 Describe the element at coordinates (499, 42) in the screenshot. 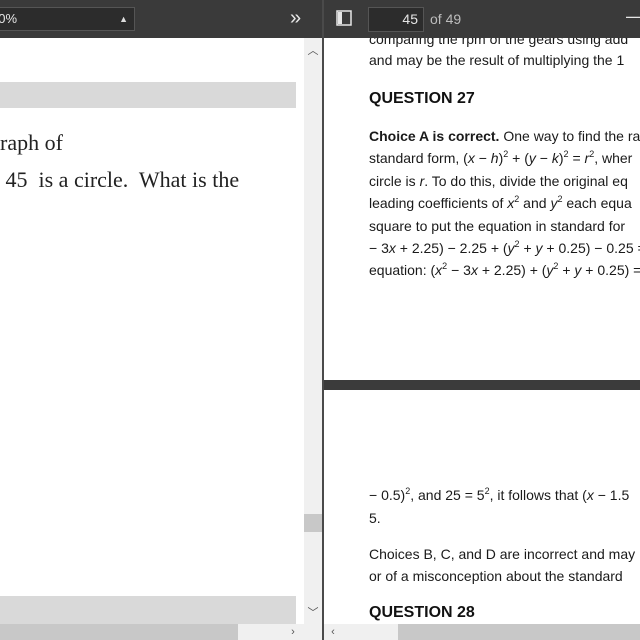

I see `doc-line-clipped: comparing the rpm of the gears using add` at that location.